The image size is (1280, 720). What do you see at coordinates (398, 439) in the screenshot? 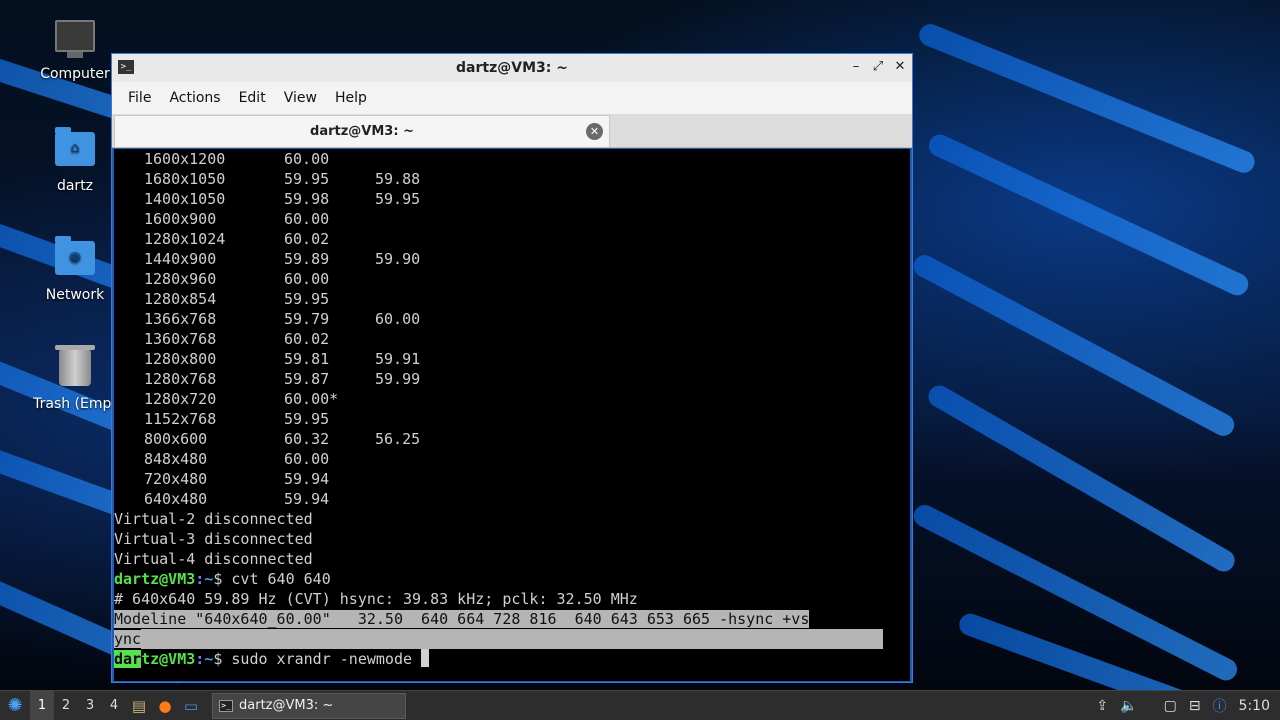
I see `mode-refresh-rate-alt: 56.25` at bounding box center [398, 439].